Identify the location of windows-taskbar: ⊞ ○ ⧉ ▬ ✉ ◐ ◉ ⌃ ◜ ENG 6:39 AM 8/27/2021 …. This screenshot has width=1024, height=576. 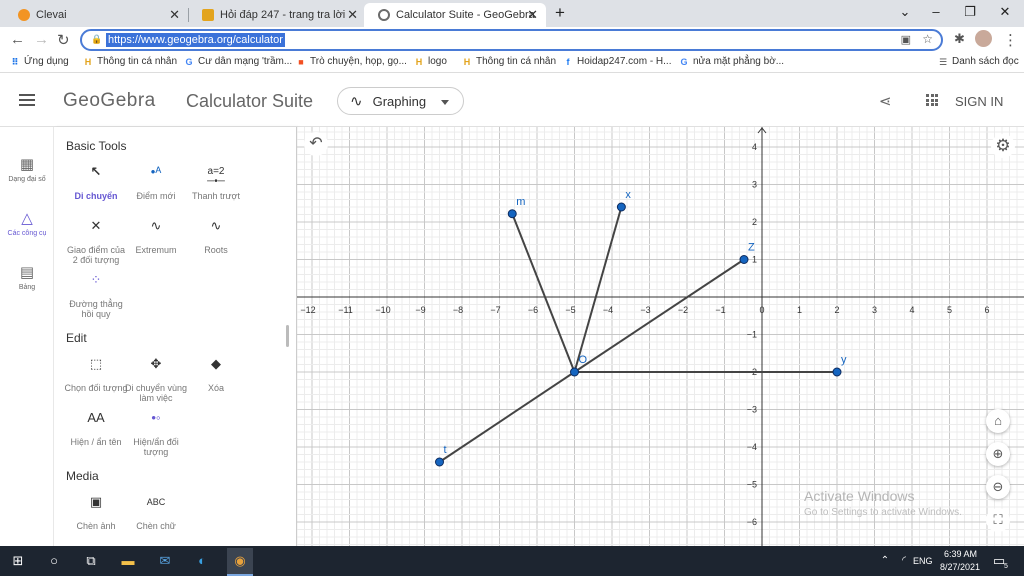
(512, 561).